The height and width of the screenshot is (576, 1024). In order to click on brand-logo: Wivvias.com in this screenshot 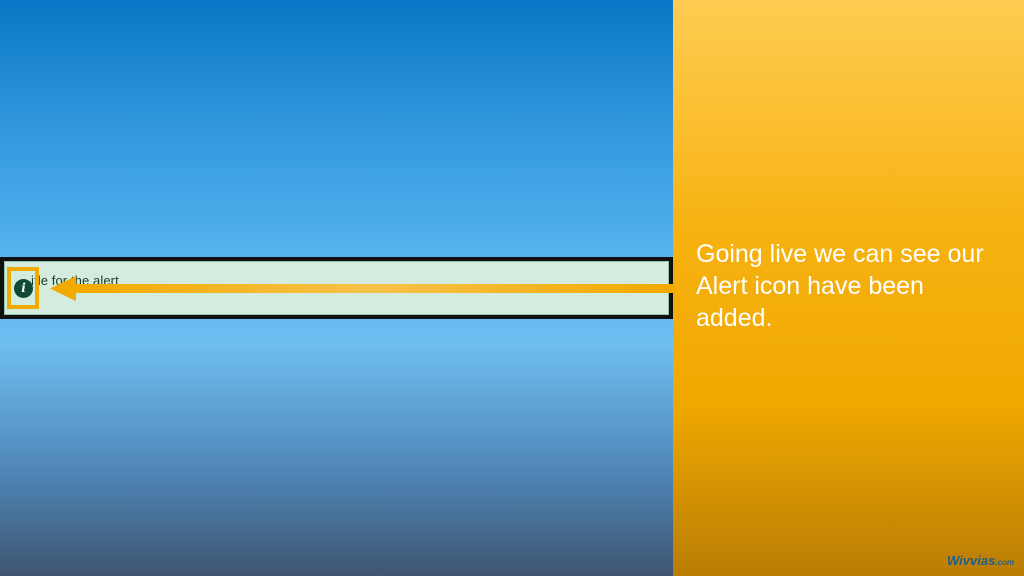, I will do `click(980, 560)`.